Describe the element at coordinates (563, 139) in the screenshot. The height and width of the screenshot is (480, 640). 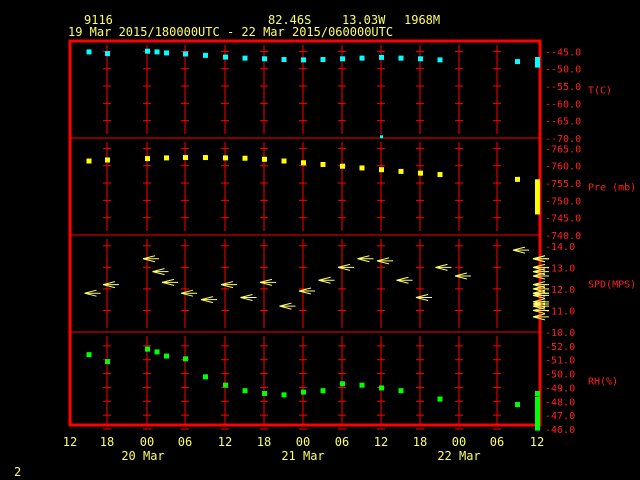
I see `y-tick-label: --70.0` at that location.